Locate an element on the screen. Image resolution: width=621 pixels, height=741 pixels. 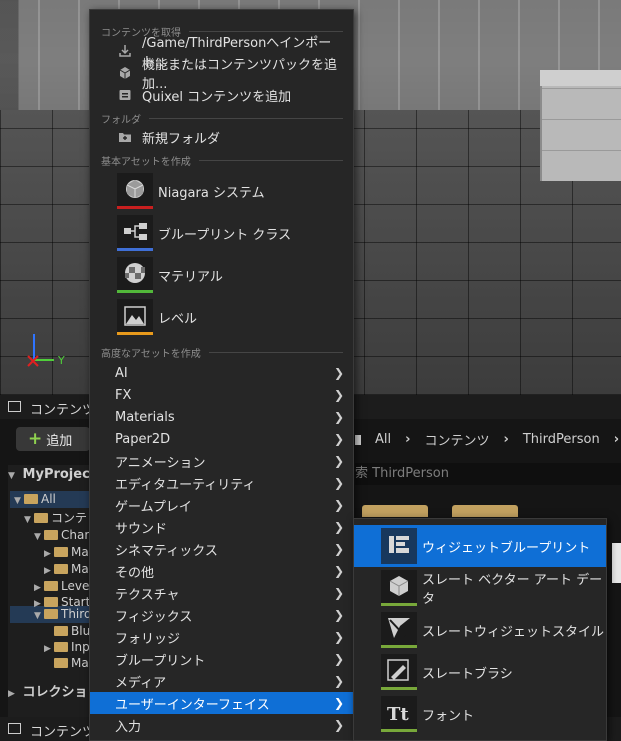
submenu-physics: フィジックス ❯ is located at coordinates (221, 615).